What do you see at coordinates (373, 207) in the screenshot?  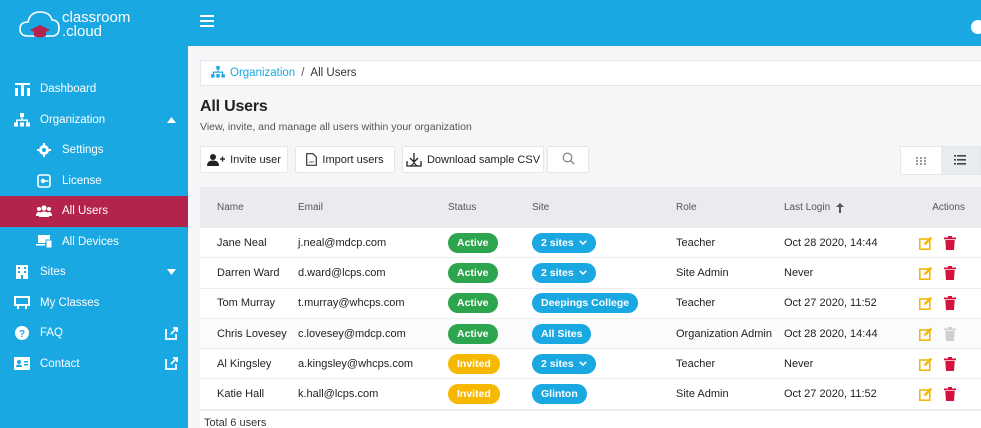 I see `header-email: Email` at bounding box center [373, 207].